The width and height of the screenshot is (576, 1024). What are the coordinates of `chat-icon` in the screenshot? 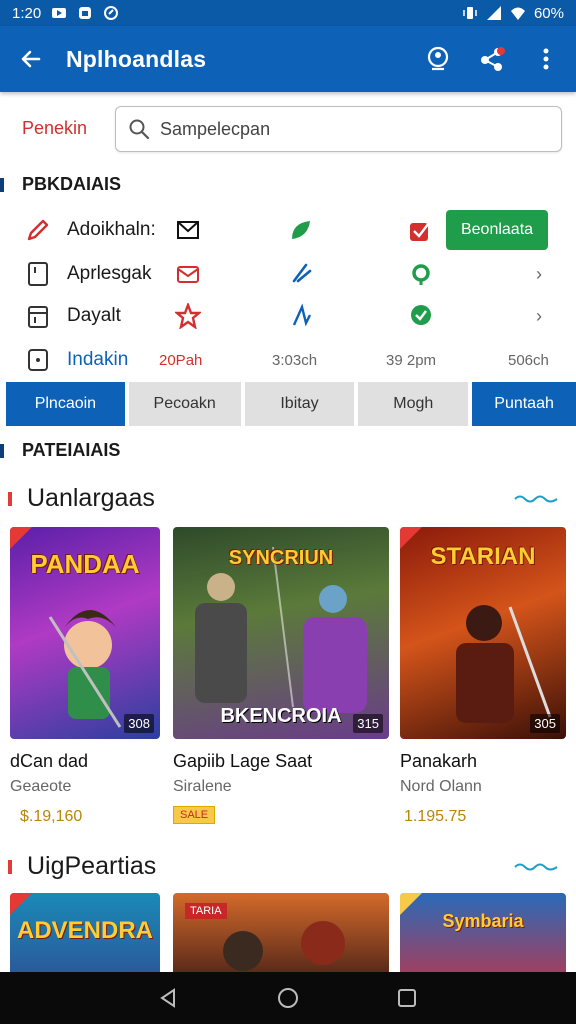 It's located at (421, 316).